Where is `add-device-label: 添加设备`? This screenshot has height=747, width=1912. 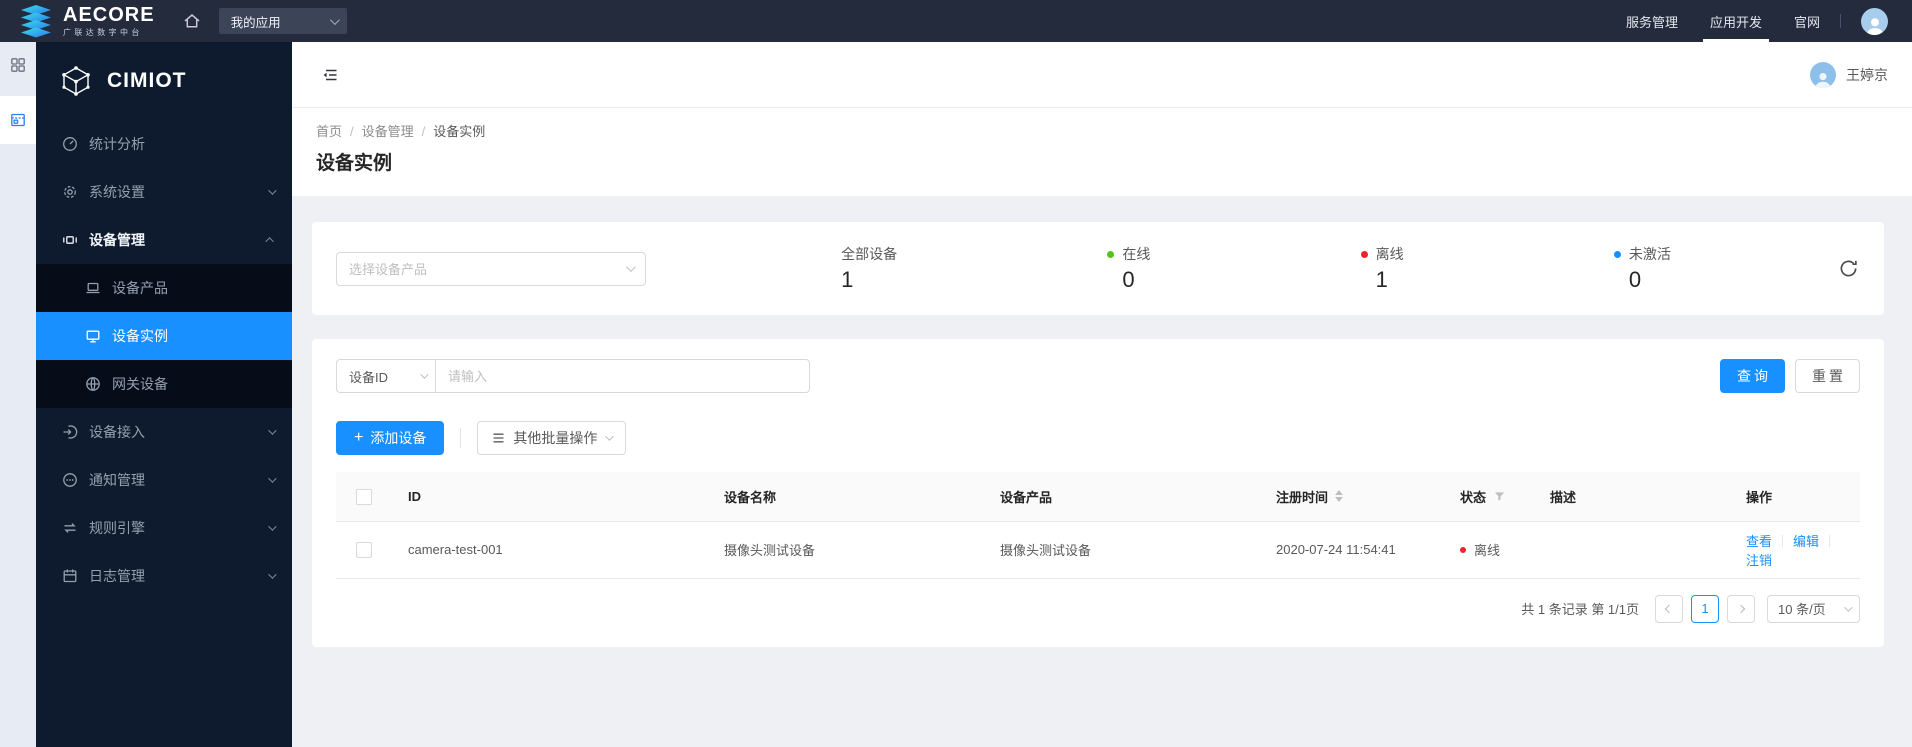
add-device-label: 添加设备 is located at coordinates (398, 438).